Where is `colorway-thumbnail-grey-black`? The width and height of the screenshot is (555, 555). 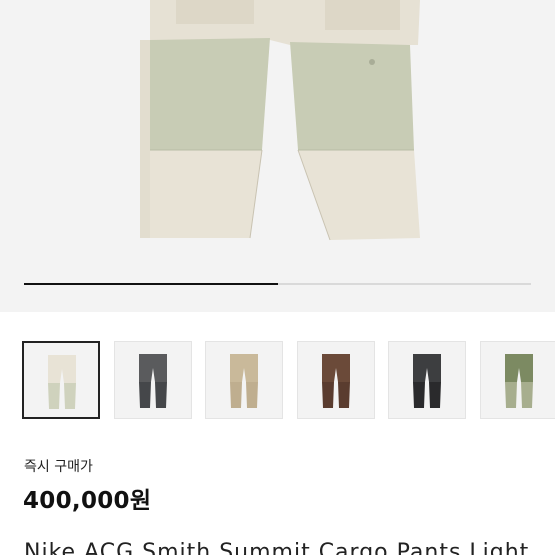 colorway-thumbnail-grey-black is located at coordinates (152, 380).